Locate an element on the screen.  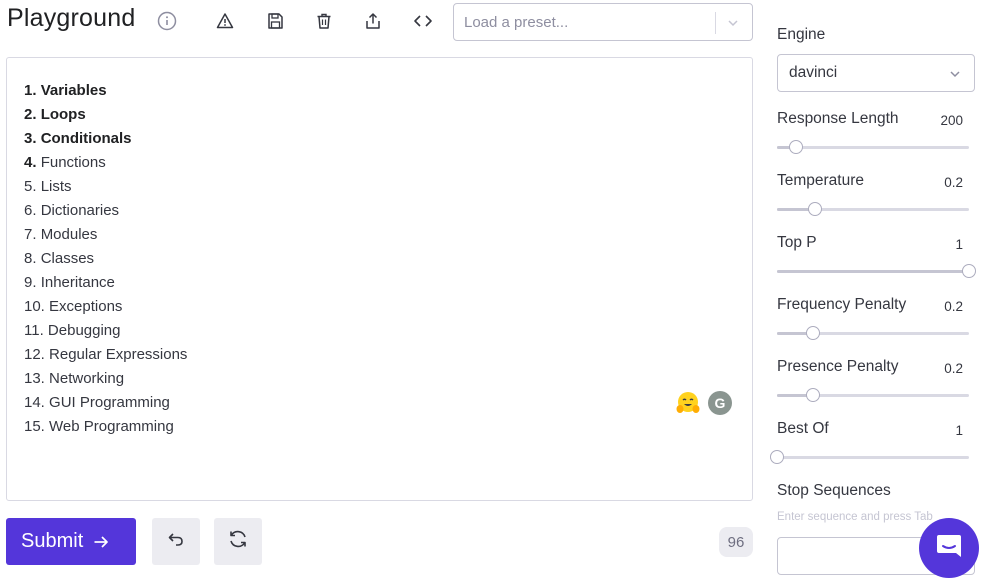
refresh-icon is located at coordinates (238, 541).